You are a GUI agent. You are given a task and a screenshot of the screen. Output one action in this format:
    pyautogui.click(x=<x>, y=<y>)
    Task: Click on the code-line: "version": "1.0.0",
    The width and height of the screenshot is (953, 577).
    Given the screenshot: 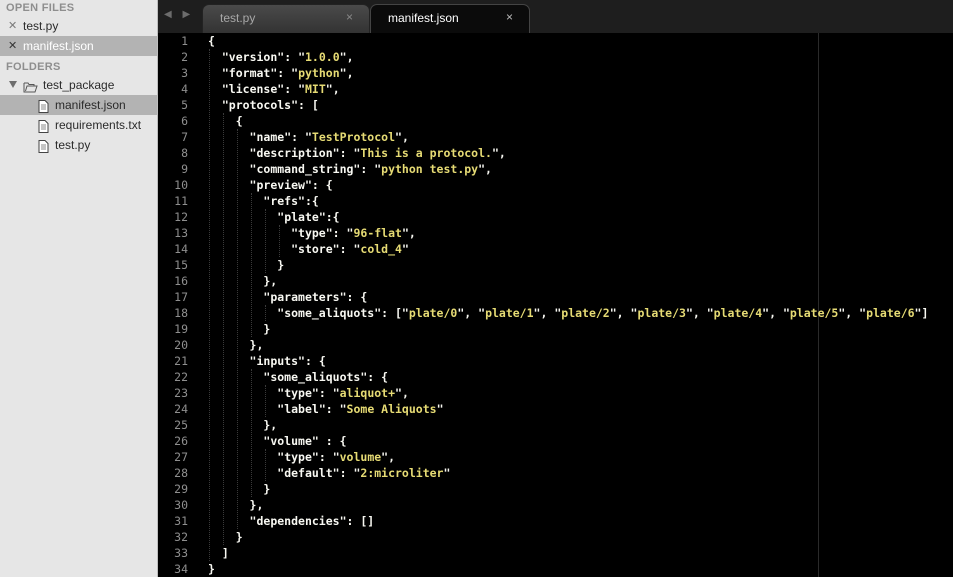 What is the action you would take?
    pyautogui.click(x=287, y=57)
    